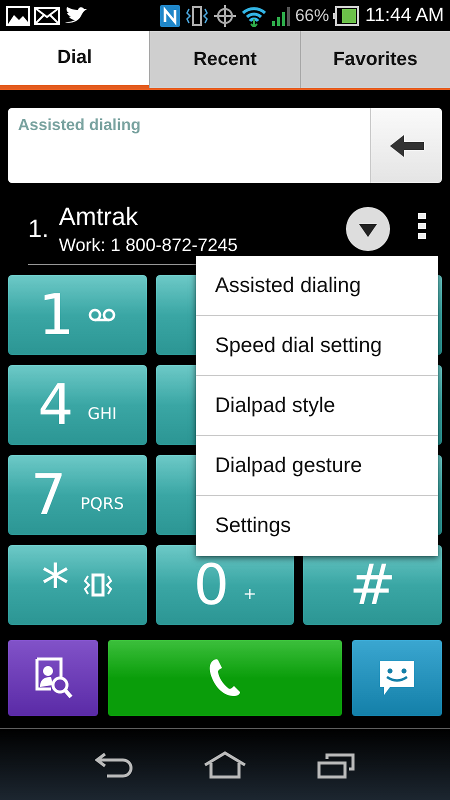 This screenshot has height=800, width=450. What do you see at coordinates (404, 15) in the screenshot?
I see `clock: 11:44 AM` at bounding box center [404, 15].